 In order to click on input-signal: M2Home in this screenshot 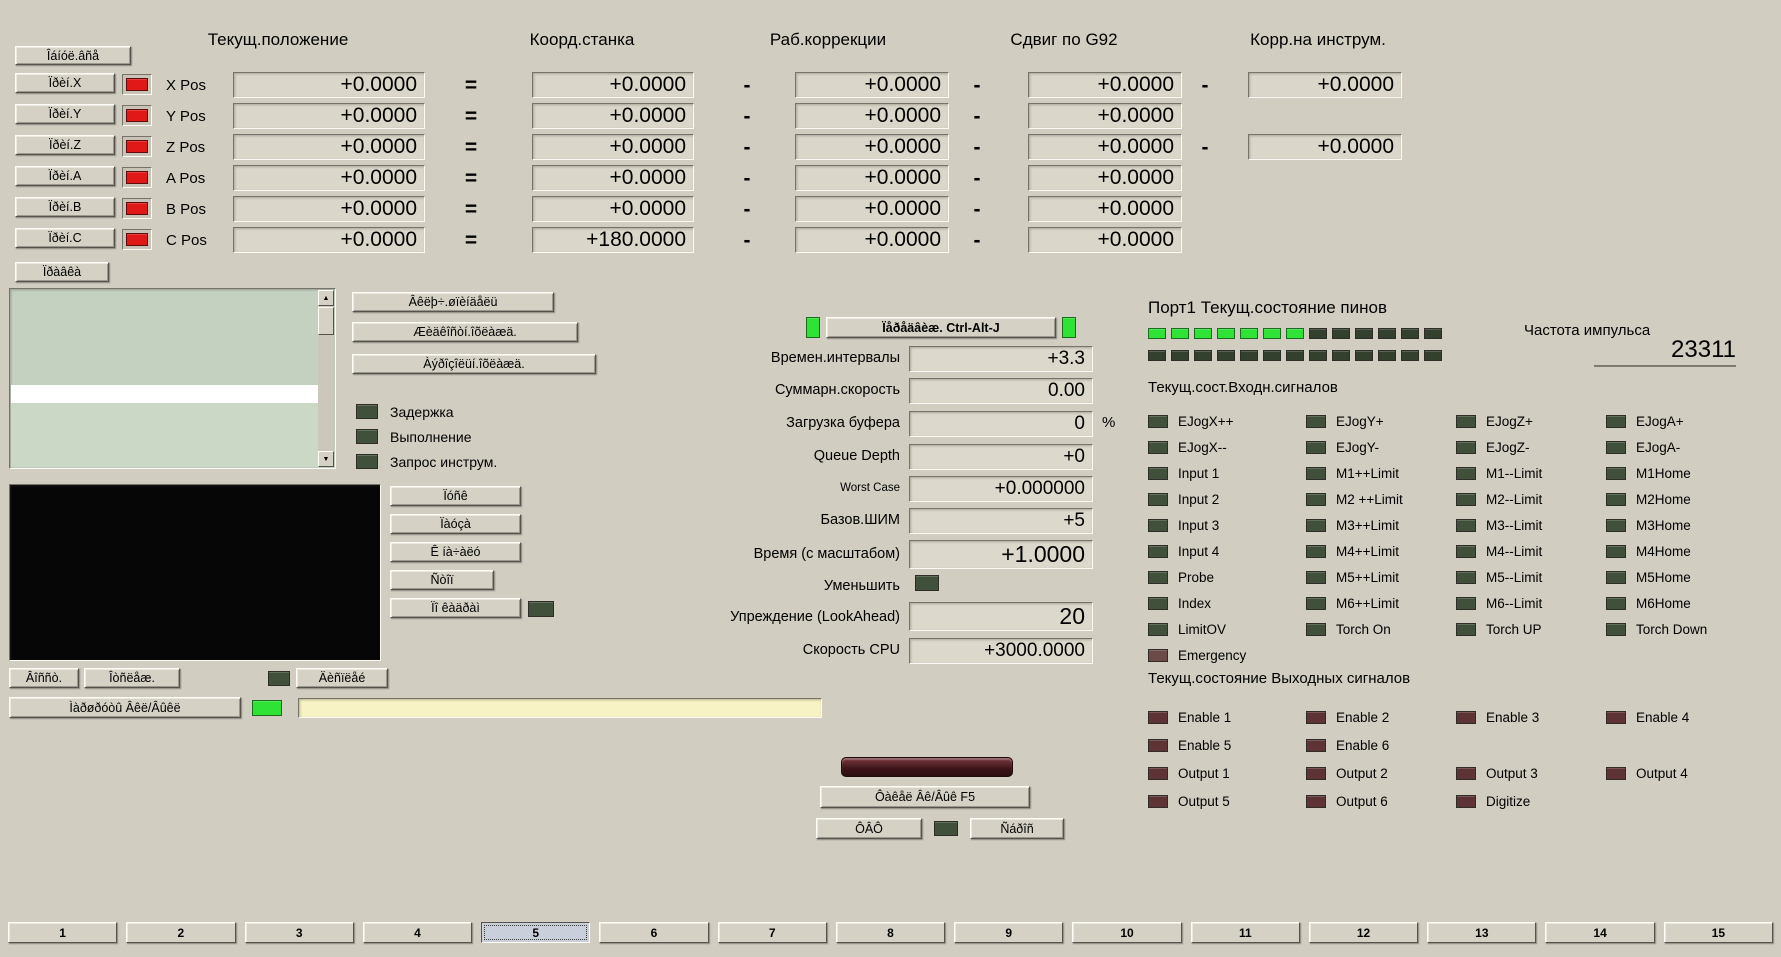, I will do `click(1656, 499)`.